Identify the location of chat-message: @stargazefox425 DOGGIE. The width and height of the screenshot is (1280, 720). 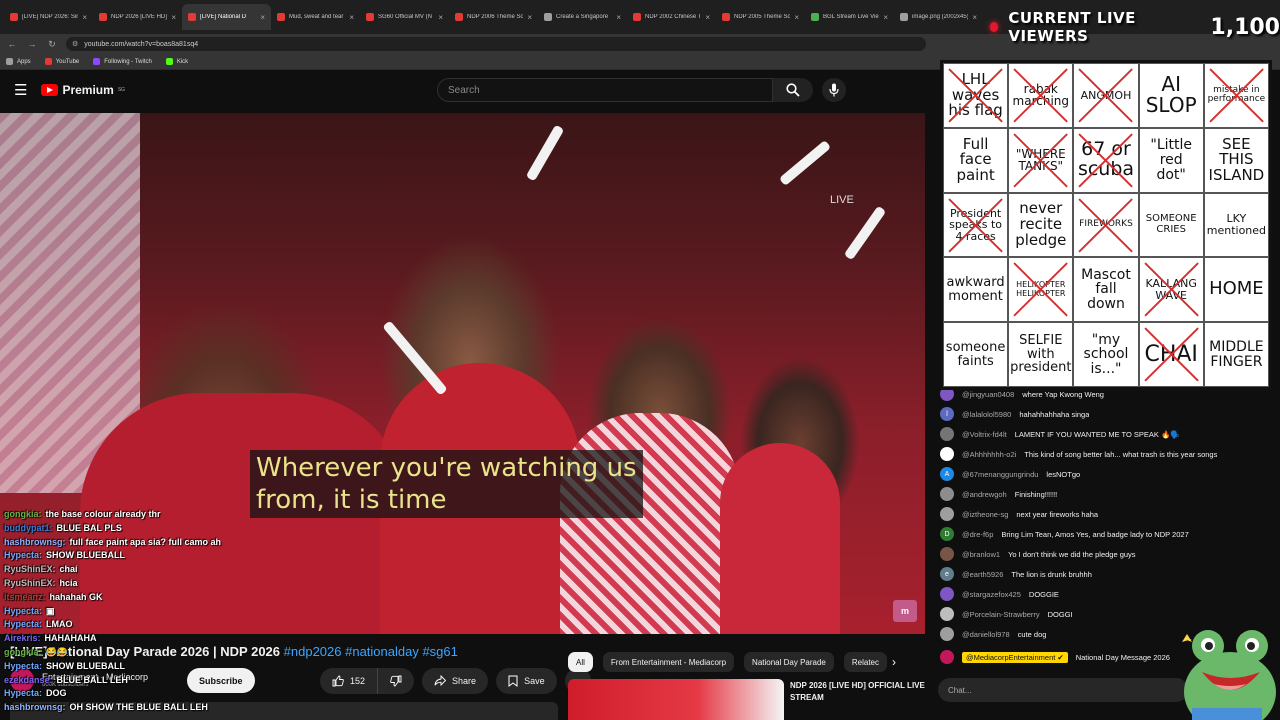
(1105, 594).